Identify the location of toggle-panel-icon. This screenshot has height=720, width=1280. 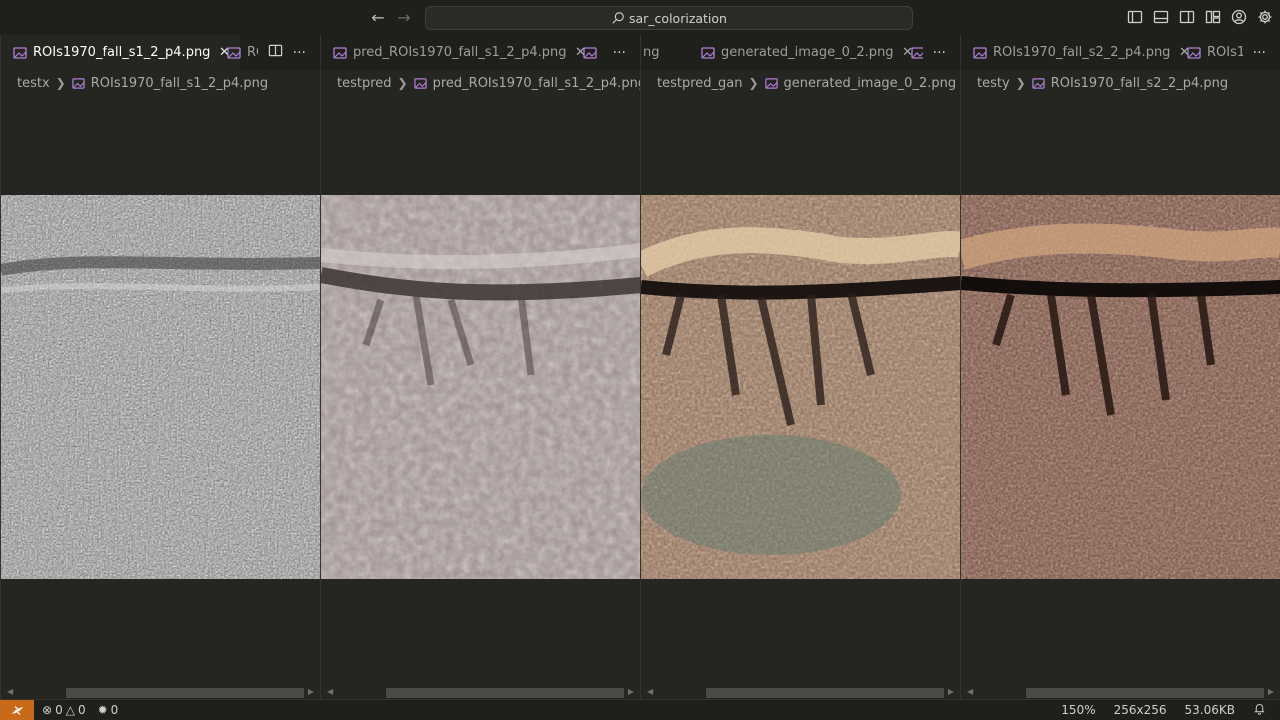
(1161, 17).